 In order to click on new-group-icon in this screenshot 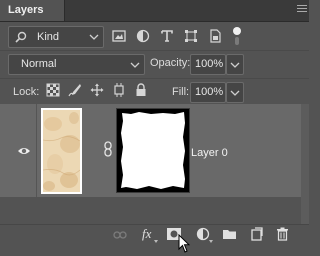, I will do `click(229, 234)`.